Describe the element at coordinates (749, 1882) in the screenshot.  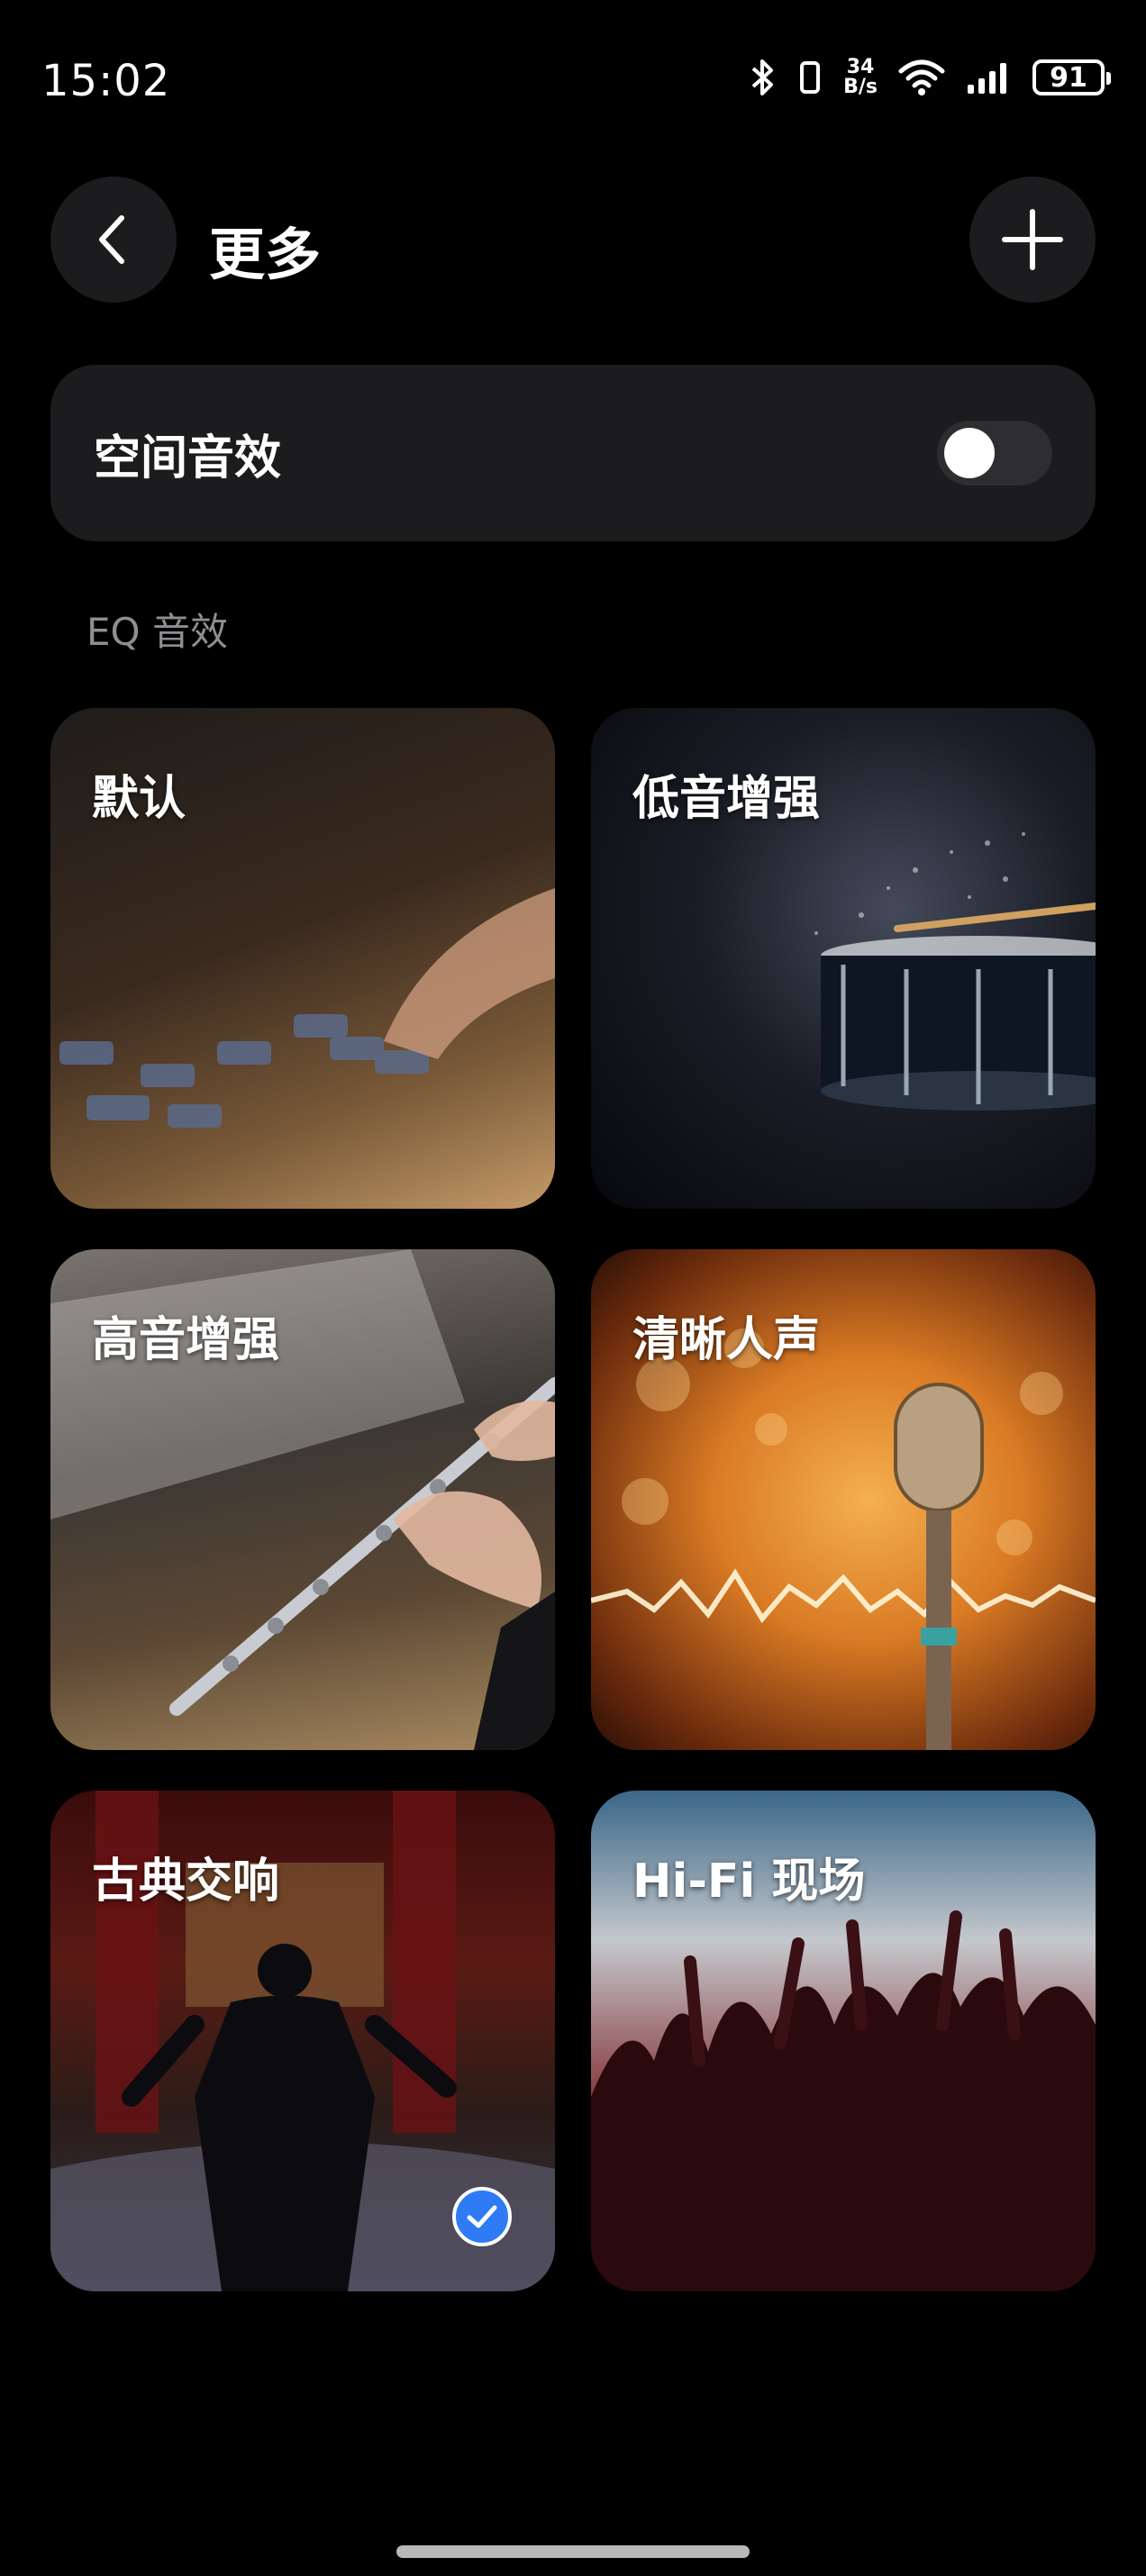
I see `eq-preset-label: Hi-Fi 现场` at that location.